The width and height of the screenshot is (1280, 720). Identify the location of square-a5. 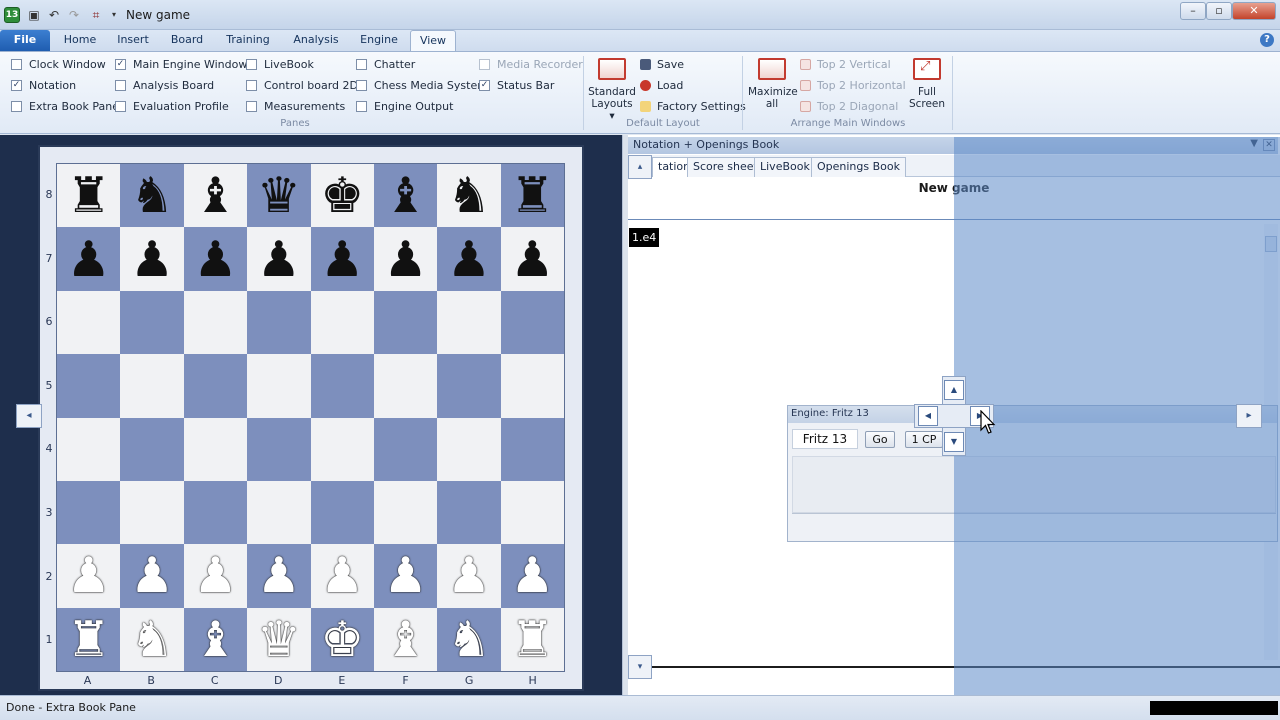
(89, 386).